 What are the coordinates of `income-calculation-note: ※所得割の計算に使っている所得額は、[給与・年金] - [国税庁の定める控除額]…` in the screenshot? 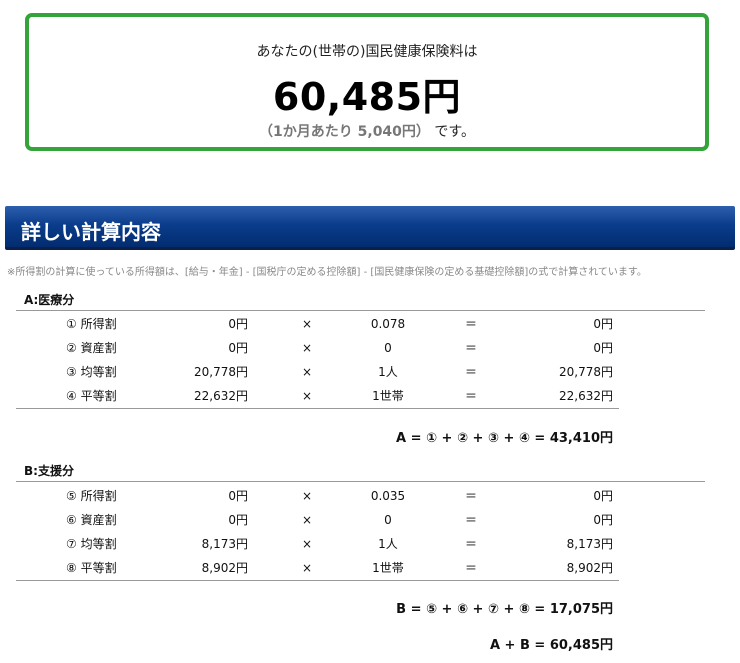 It's located at (327, 272).